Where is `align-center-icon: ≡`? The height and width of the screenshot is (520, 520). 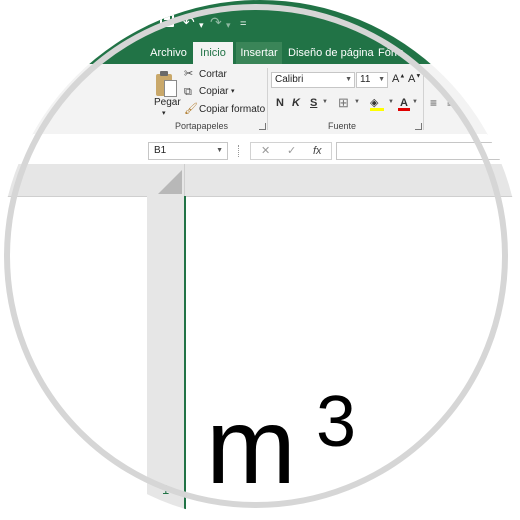
align-center-icon: ≡ is located at coordinates (450, 103).